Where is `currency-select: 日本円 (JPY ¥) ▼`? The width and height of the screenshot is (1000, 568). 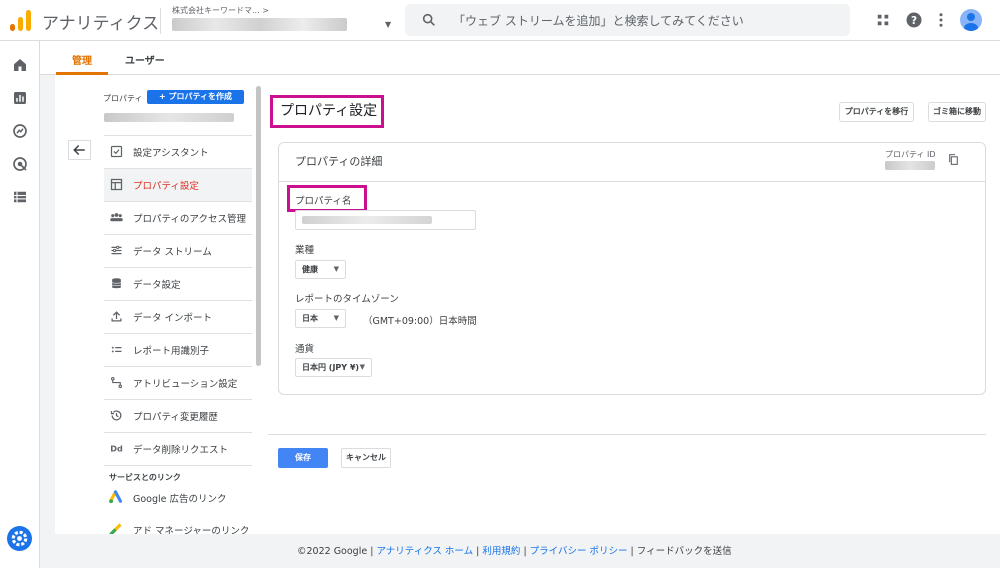 currency-select: 日本円 (JPY ¥) ▼ is located at coordinates (333, 367).